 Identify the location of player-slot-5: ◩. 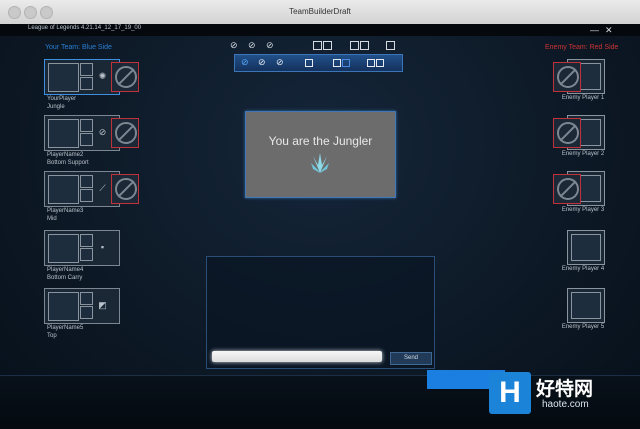
(82, 306).